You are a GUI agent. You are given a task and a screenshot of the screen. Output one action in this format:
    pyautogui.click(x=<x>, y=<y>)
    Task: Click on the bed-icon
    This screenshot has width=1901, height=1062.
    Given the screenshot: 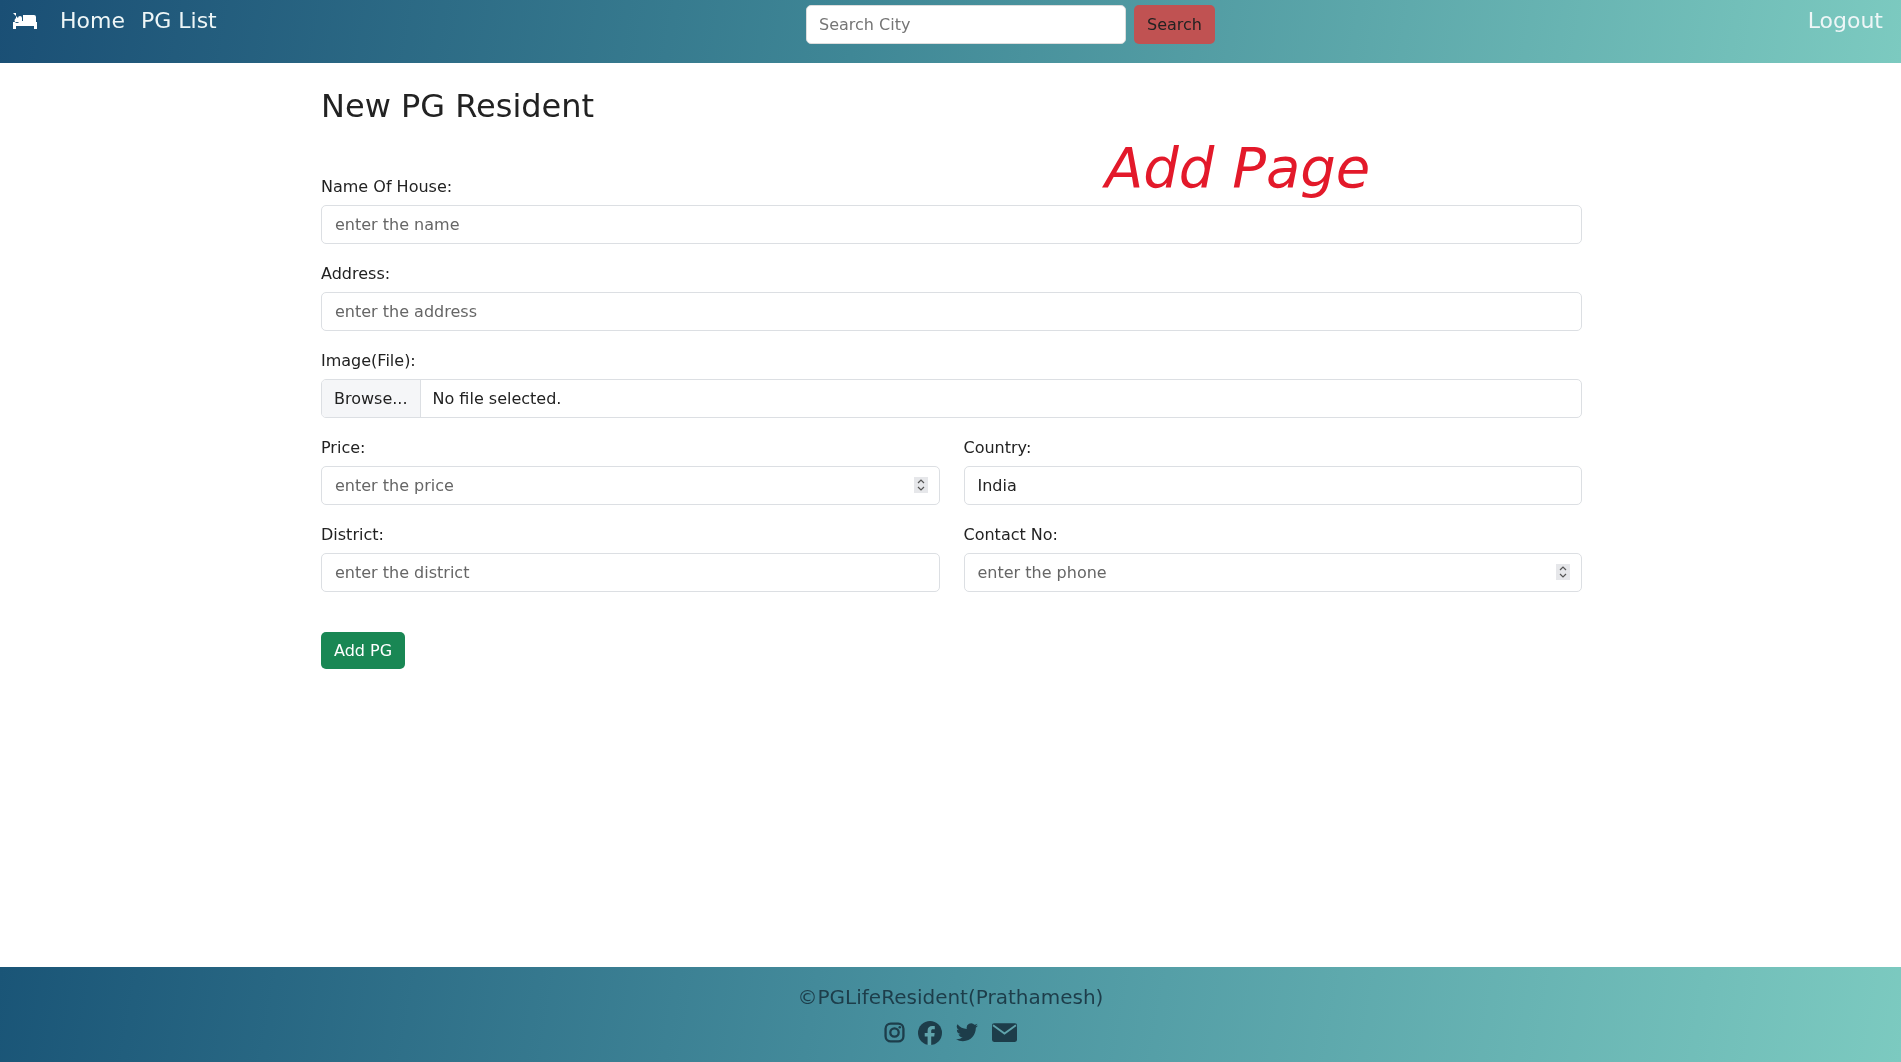 What is the action you would take?
    pyautogui.click(x=25, y=20)
    